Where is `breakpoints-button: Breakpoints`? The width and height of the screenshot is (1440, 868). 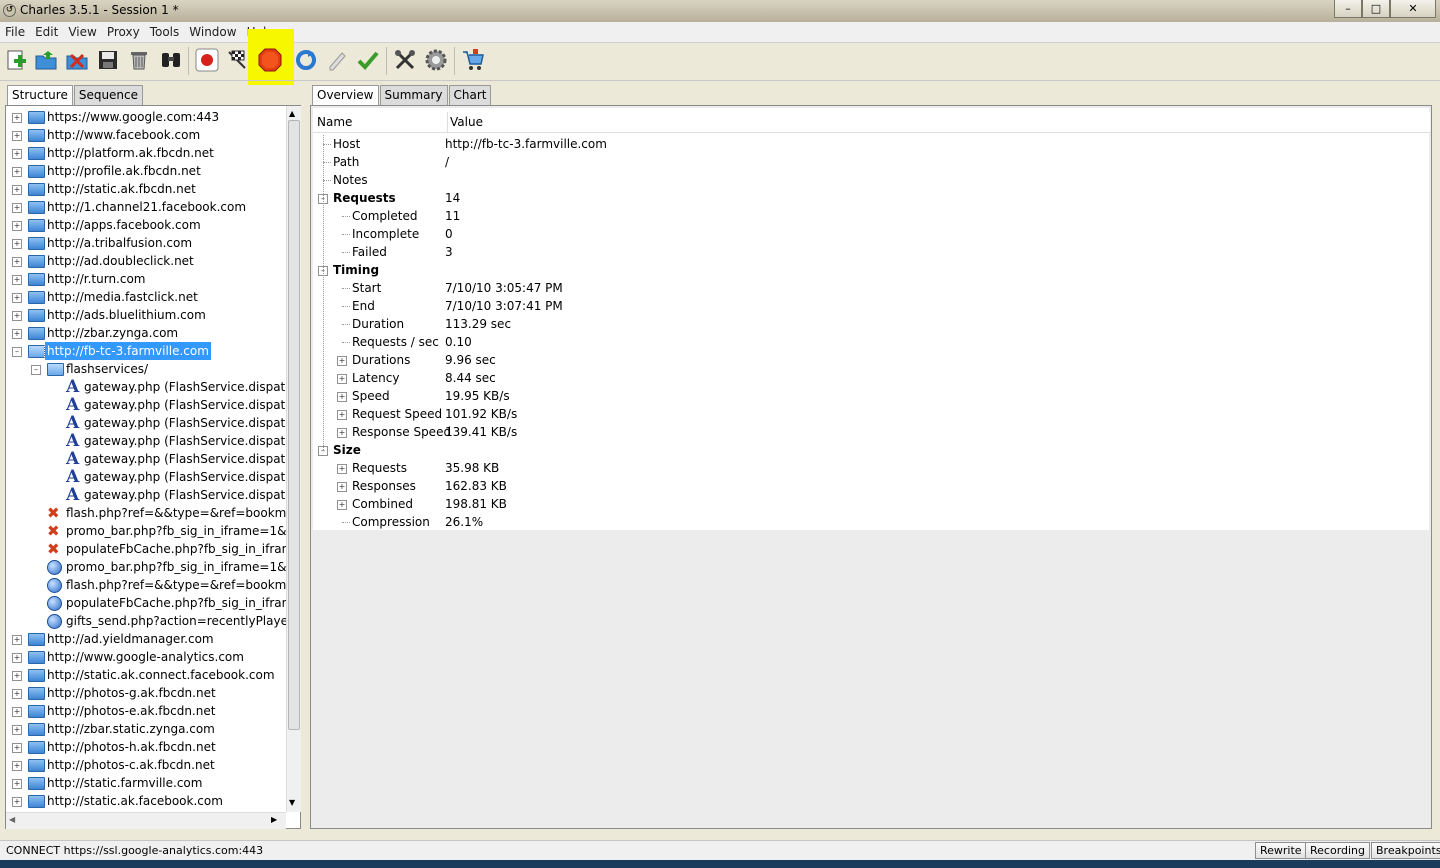
breakpoints-button: Breakpoints is located at coordinates (1405, 850).